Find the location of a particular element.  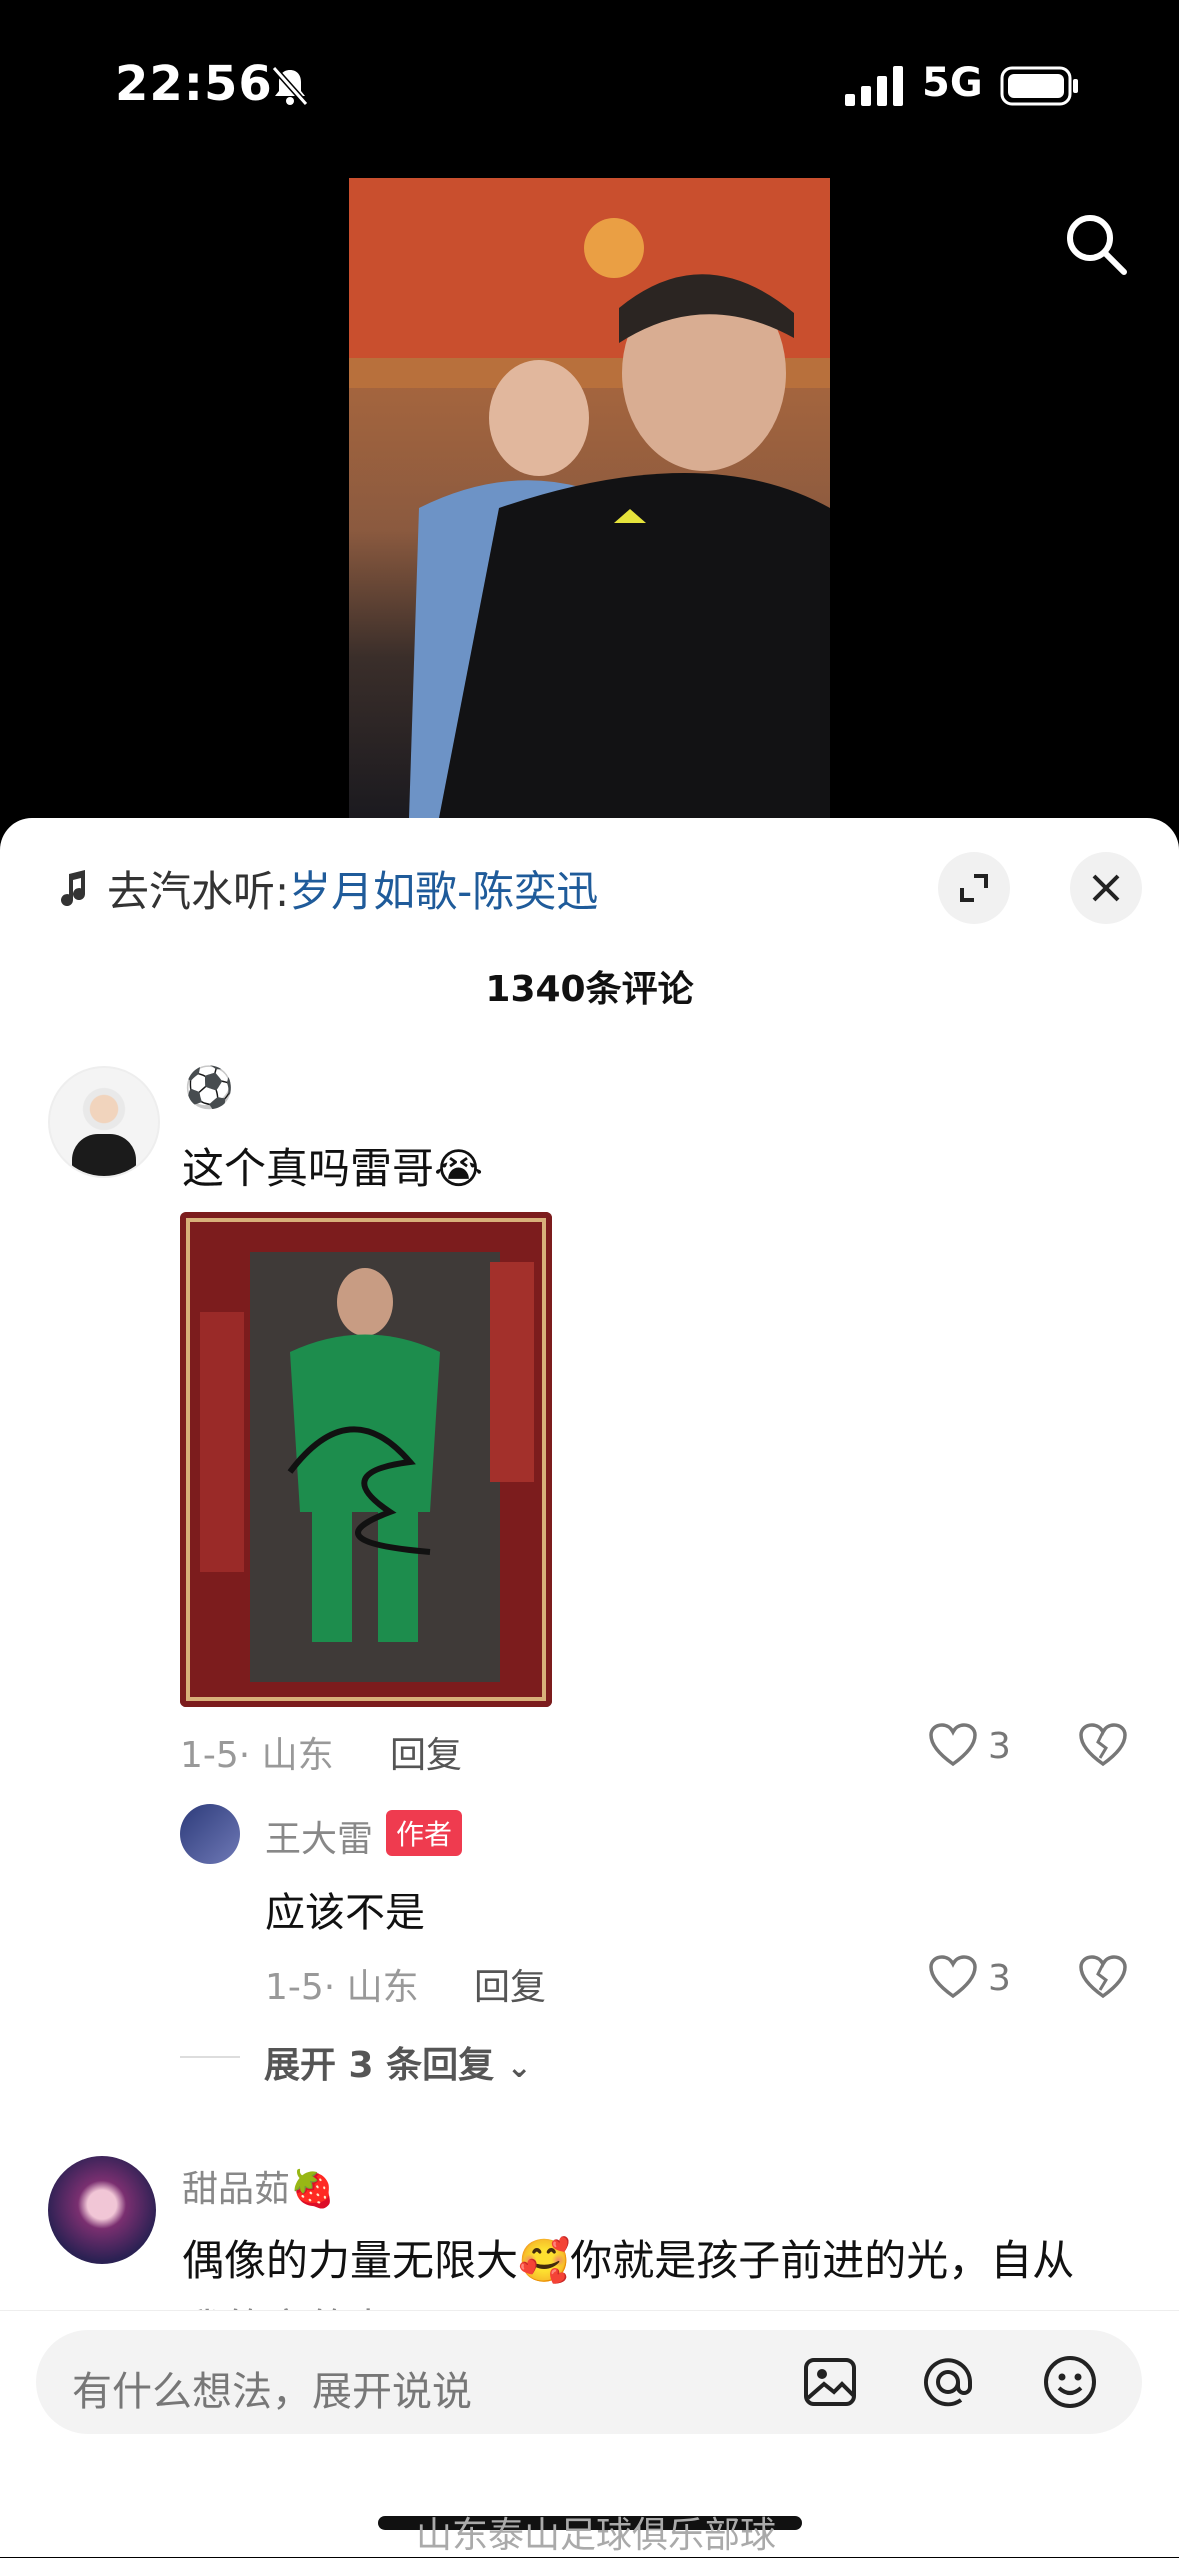

comment-meta: 1-5· 山东 is located at coordinates (257, 1755).